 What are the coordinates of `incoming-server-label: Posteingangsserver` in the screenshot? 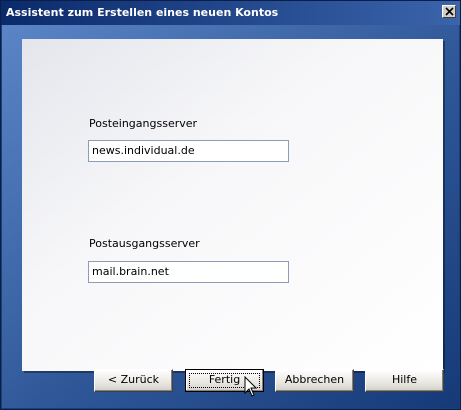 It's located at (143, 123).